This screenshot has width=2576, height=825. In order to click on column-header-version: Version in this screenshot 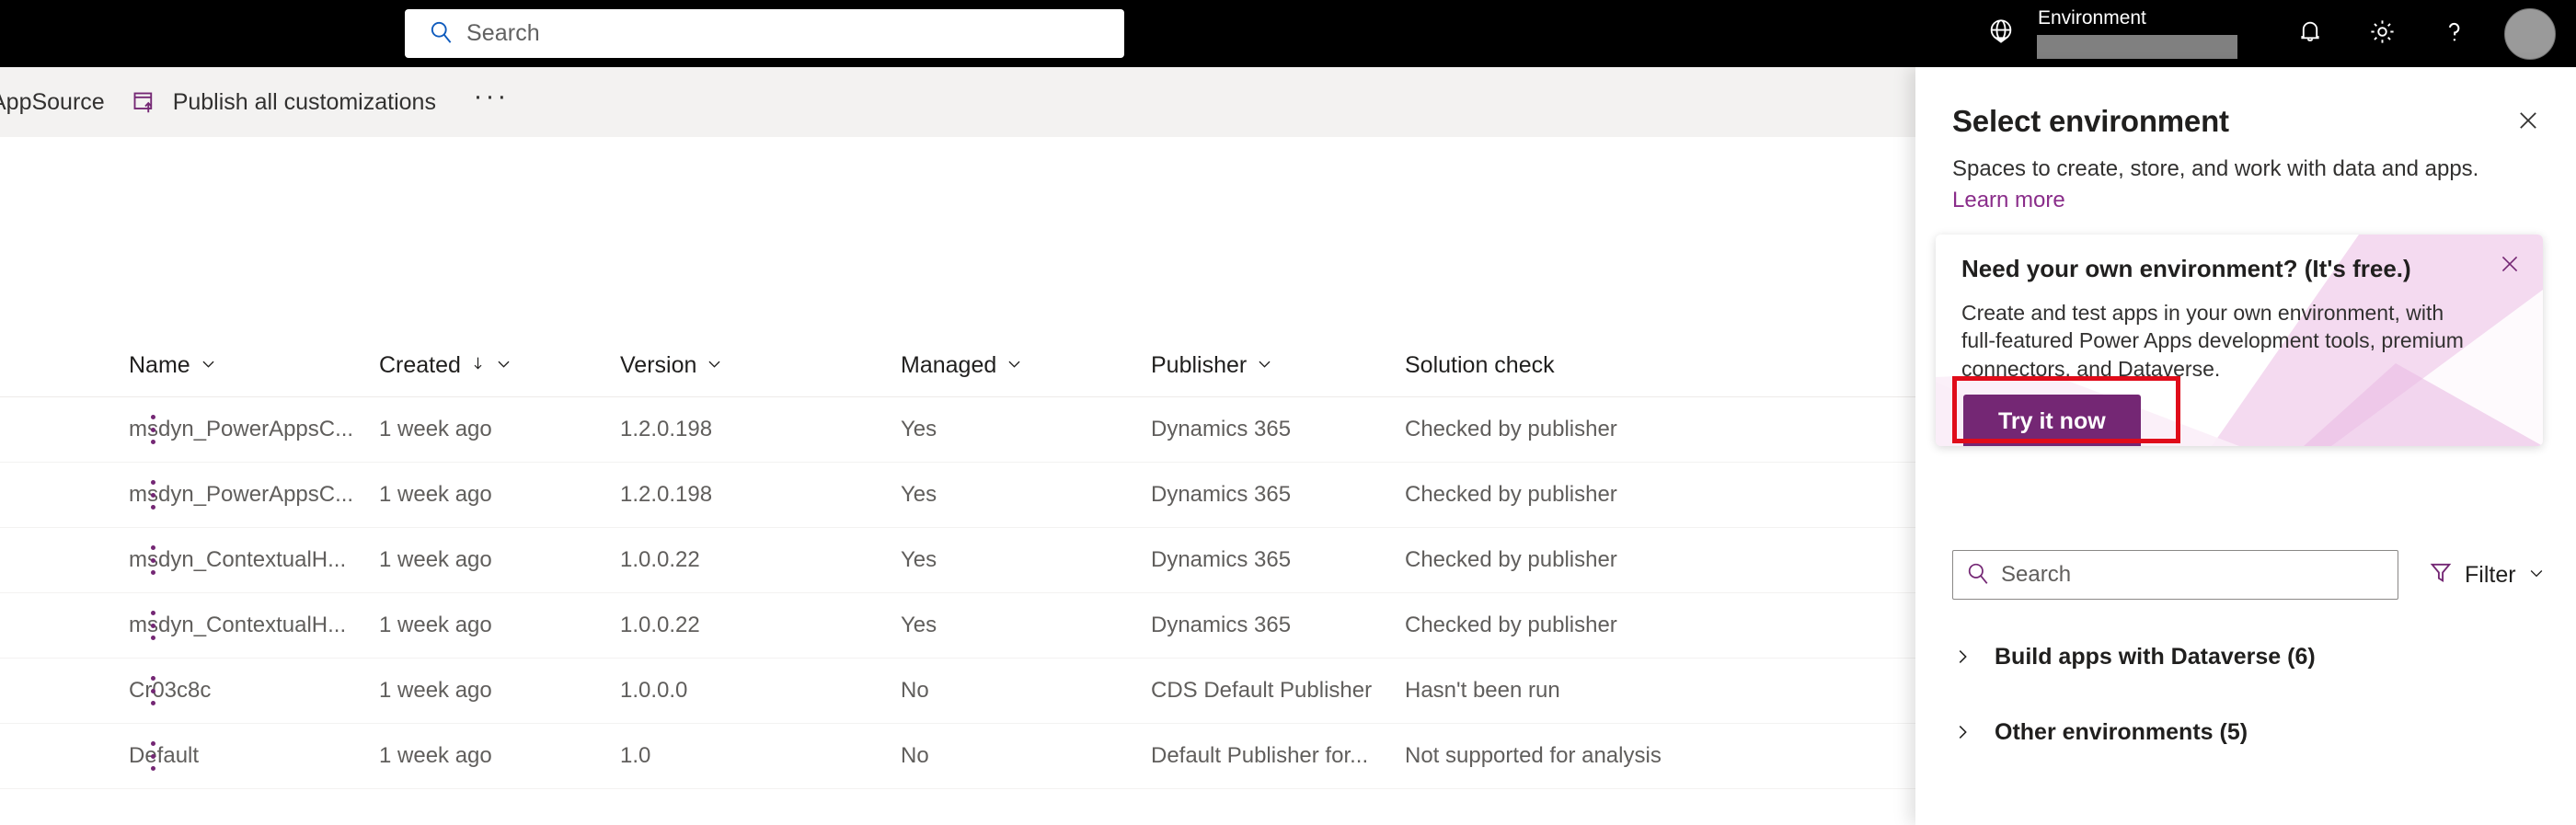, I will do `click(760, 365)`.